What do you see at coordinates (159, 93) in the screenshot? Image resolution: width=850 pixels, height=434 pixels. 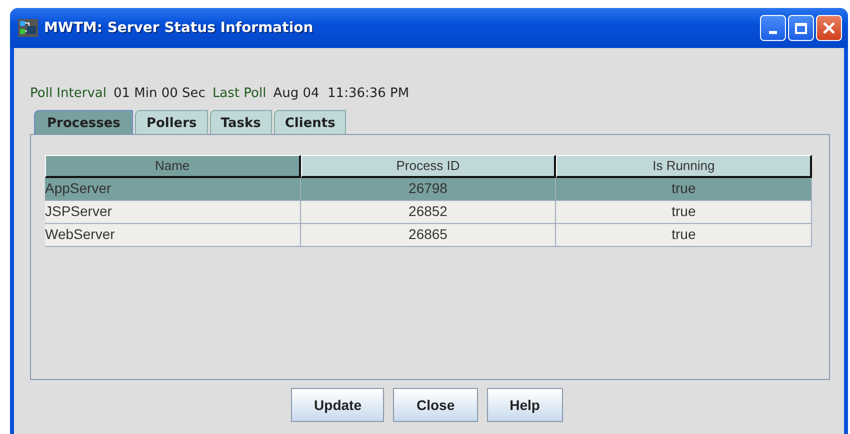 I see `poll-interval-value: 01 Min 00 Sec` at bounding box center [159, 93].